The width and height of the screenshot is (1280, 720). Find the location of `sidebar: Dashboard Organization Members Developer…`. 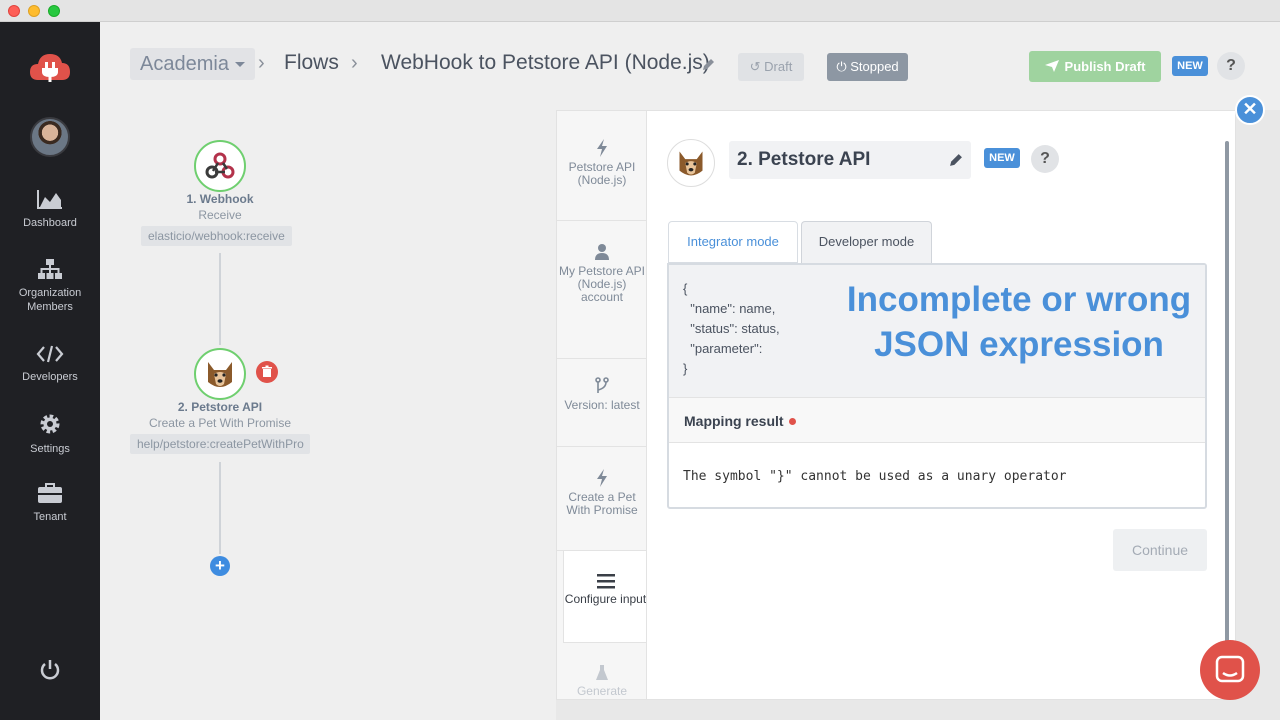

sidebar: Dashboard Organization Members Developer… is located at coordinates (50, 371).